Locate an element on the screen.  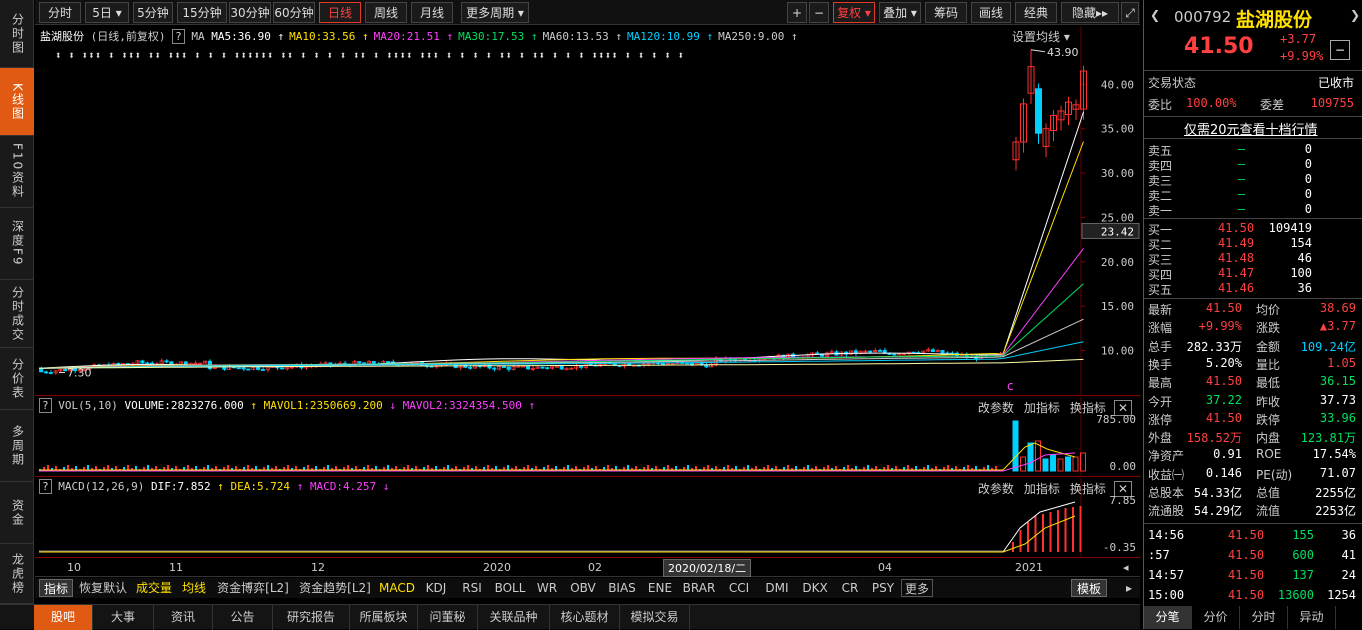
period-tab: 60分钟 is located at coordinates (294, 12).